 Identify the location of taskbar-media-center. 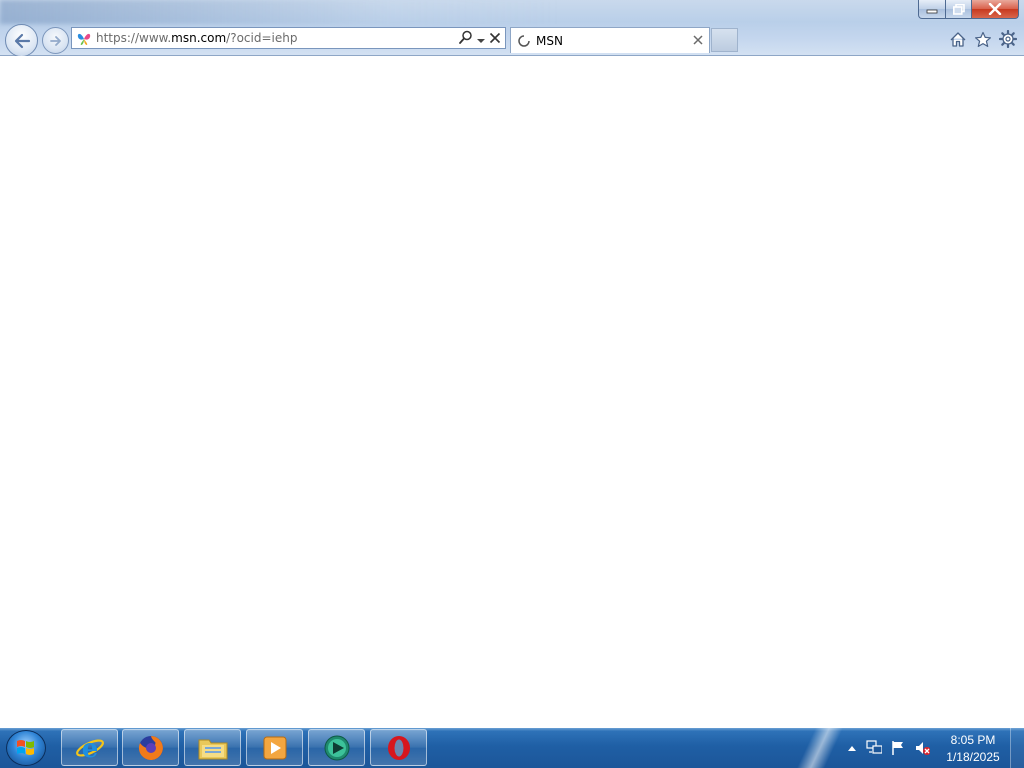
(336, 747).